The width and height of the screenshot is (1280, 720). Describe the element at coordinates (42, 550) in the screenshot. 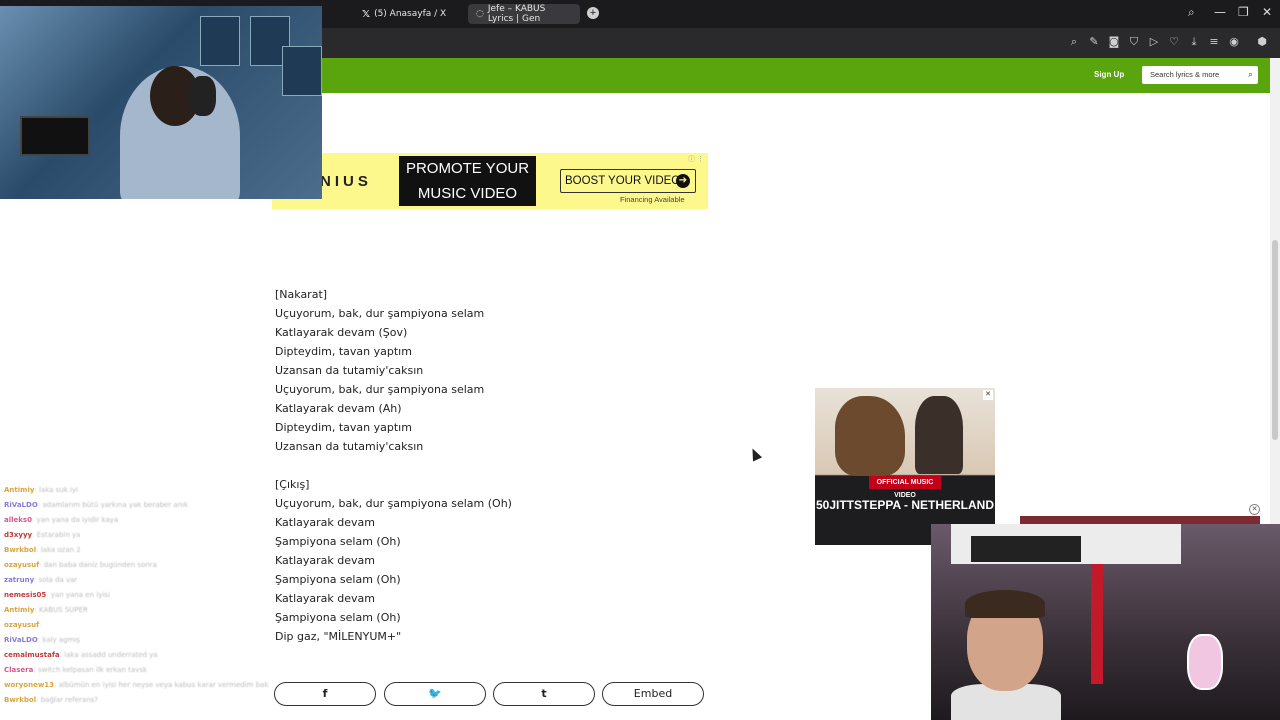

I see `chat-message: Bwrkbol: laka ozan 2` at that location.